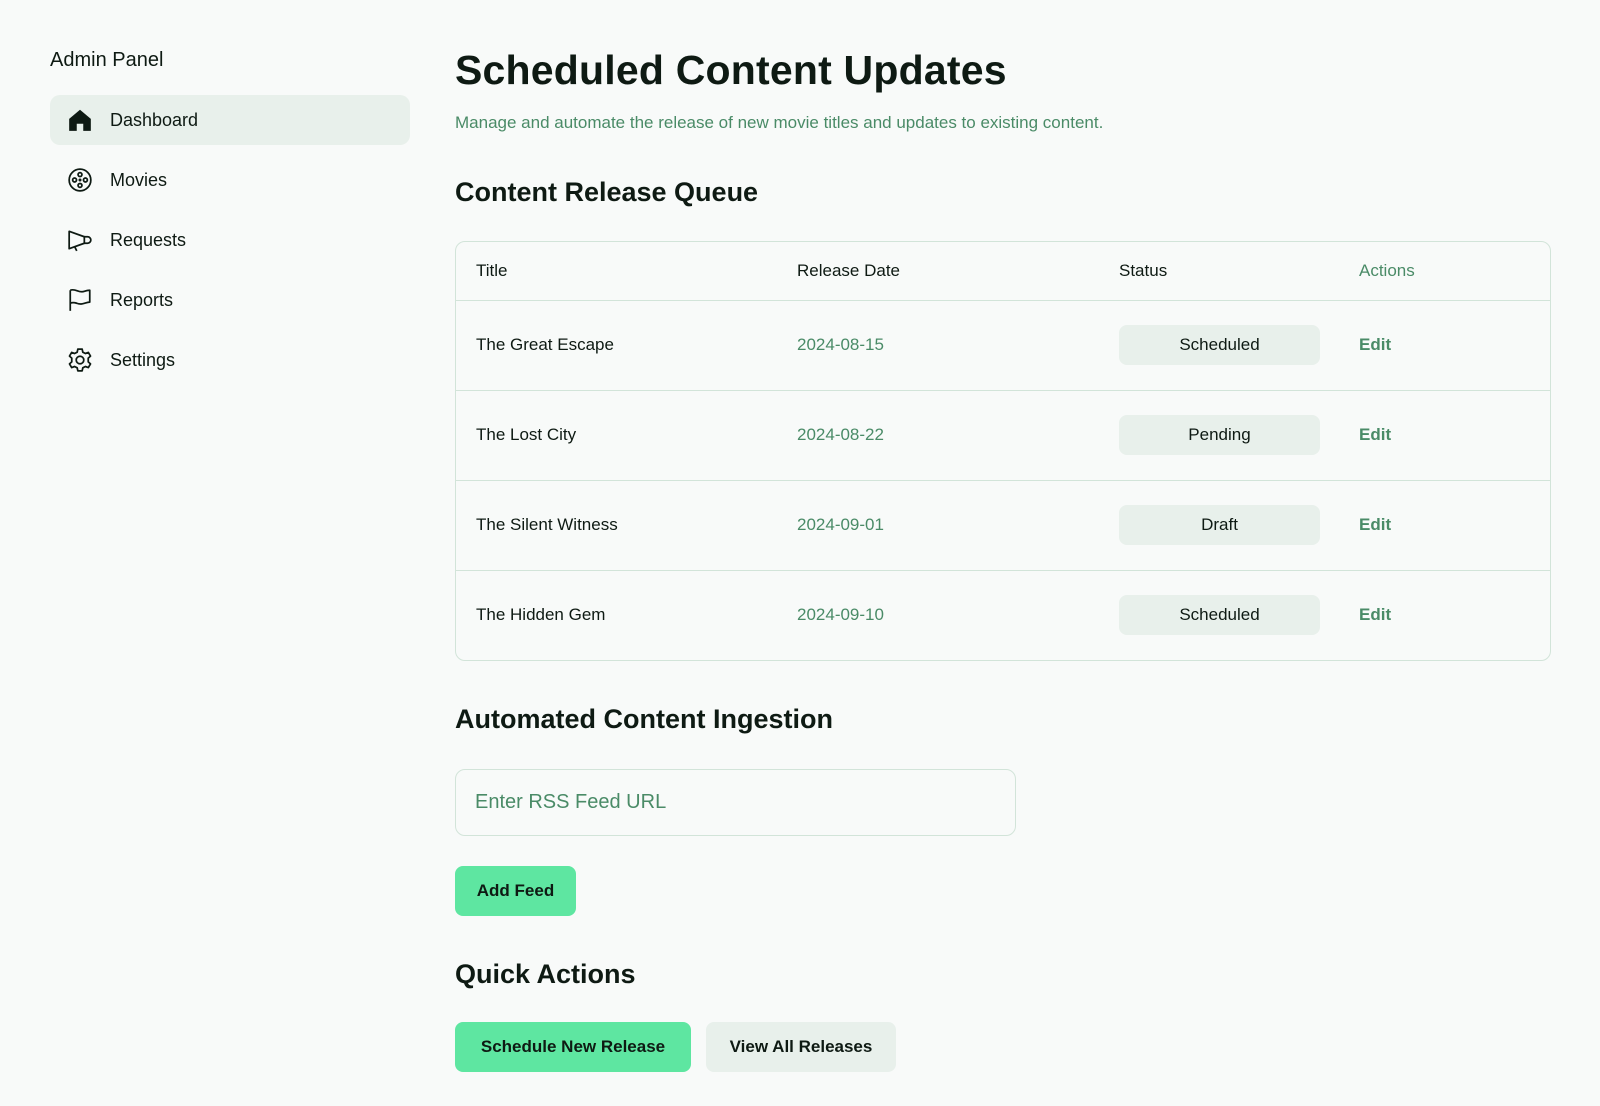  What do you see at coordinates (938, 345) in the screenshot?
I see `row-release-date: 2024-08-15` at bounding box center [938, 345].